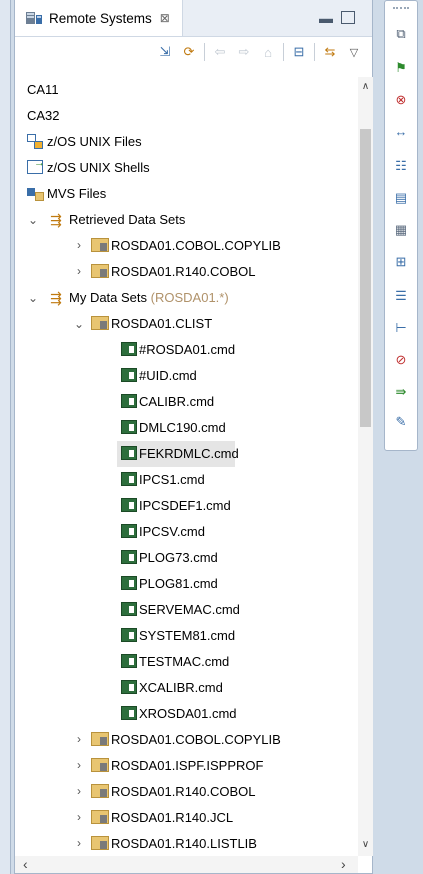 The height and width of the screenshot is (874, 423). Describe the element at coordinates (401, 230) in the screenshot. I see `remote-systems-icon: ▦` at that location.